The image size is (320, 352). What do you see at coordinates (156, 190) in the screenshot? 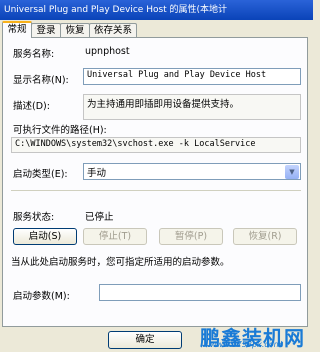
I see `divider` at bounding box center [156, 190].